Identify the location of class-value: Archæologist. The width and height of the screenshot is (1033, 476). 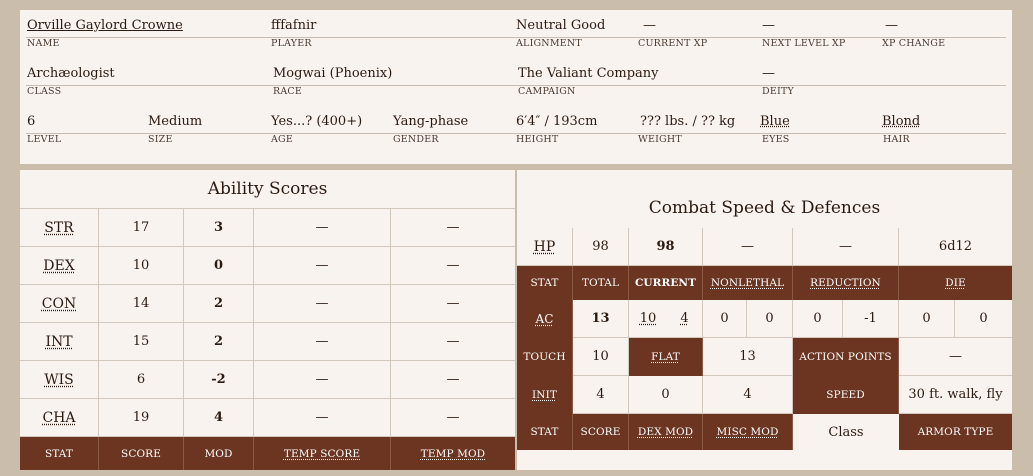
(71, 74).